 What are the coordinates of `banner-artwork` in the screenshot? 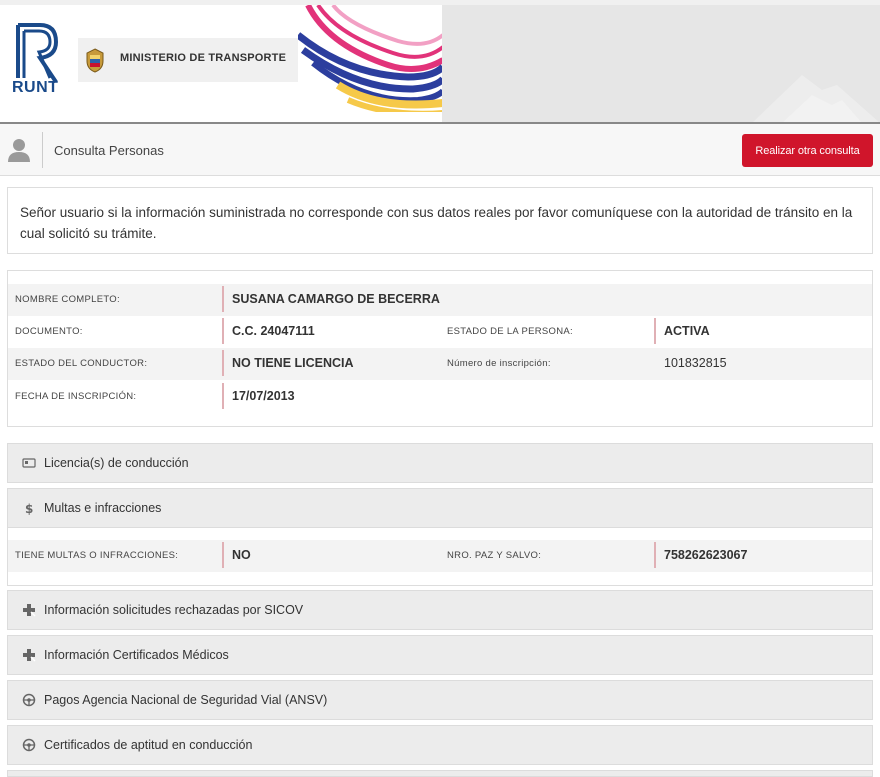 It's located at (370, 58).